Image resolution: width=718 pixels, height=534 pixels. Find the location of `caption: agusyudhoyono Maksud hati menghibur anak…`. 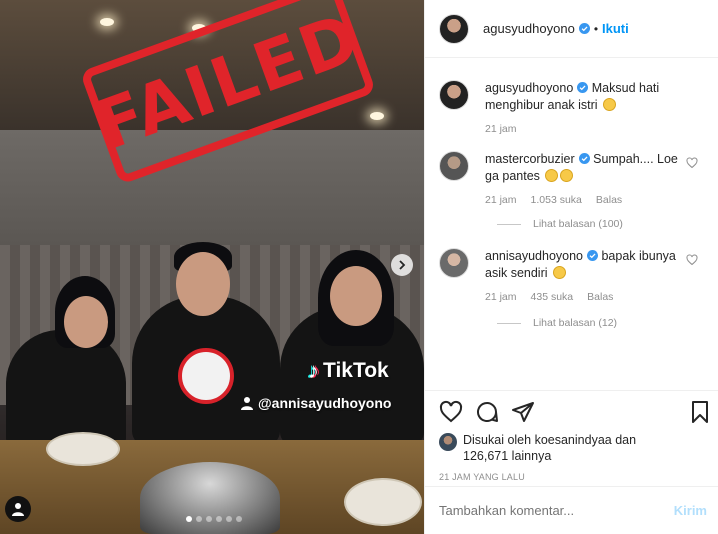

caption: agusyudhoyono Maksud hati menghibur anak… is located at coordinates (571, 107).